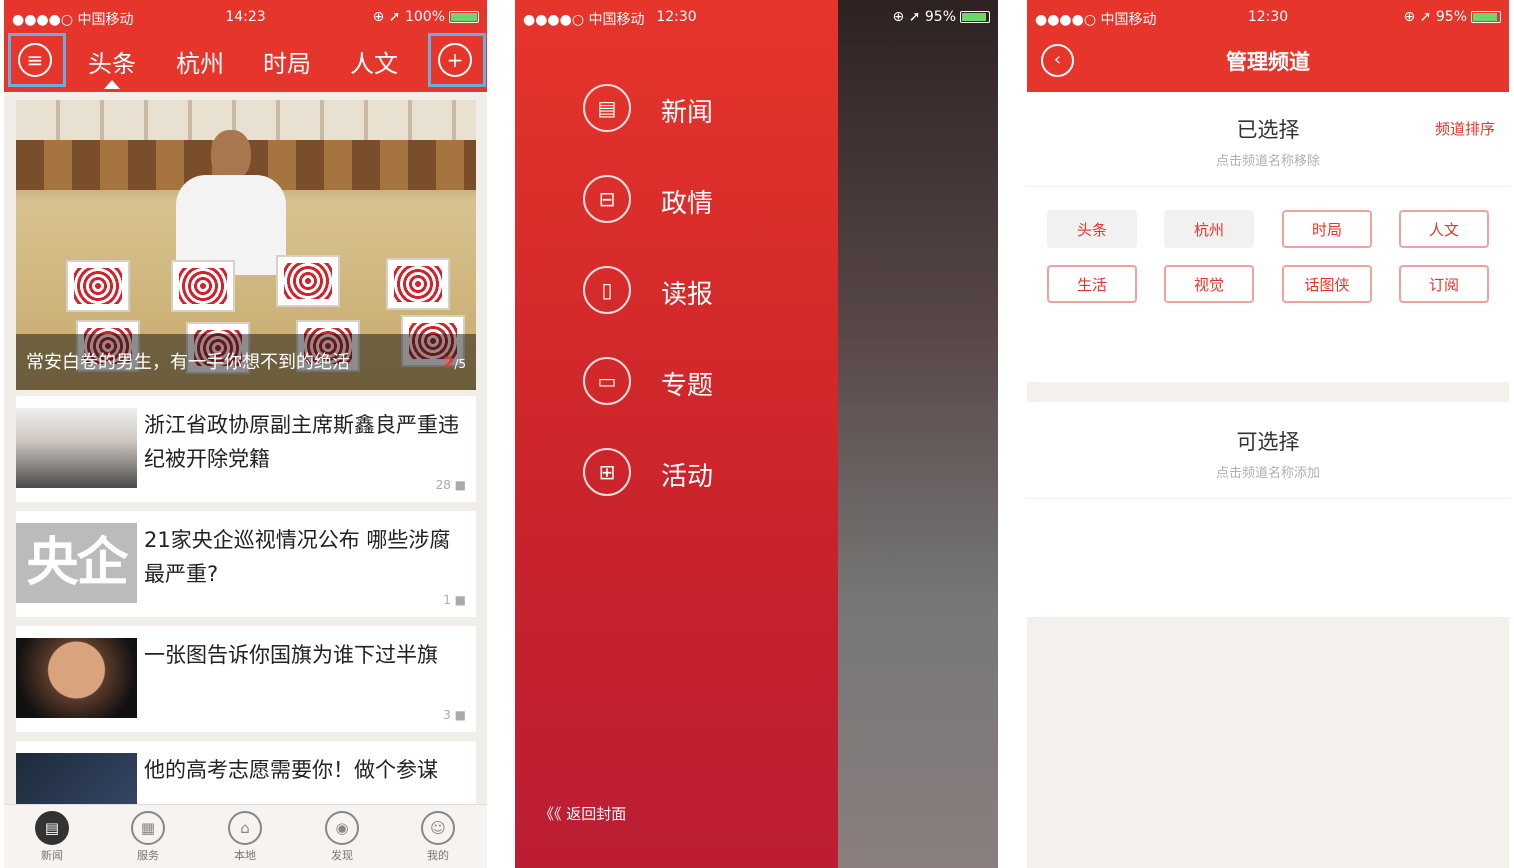 Image resolution: width=1514 pixels, height=868 pixels. Describe the element at coordinates (454, 362) in the screenshot. I see `slide-counter: 2/5` at that location.